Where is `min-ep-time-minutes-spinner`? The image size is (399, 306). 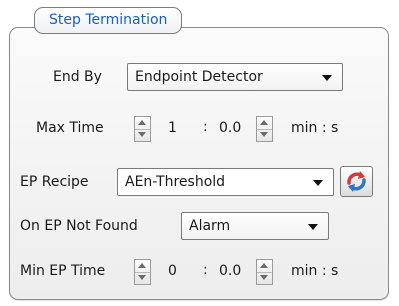
min-ep-time-minutes-spinner is located at coordinates (142, 272).